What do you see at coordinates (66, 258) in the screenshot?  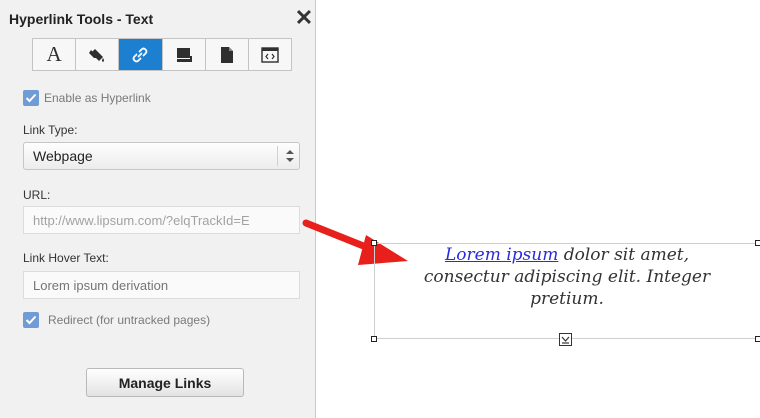 I see `hover-text-label: Link Hover Text:` at bounding box center [66, 258].